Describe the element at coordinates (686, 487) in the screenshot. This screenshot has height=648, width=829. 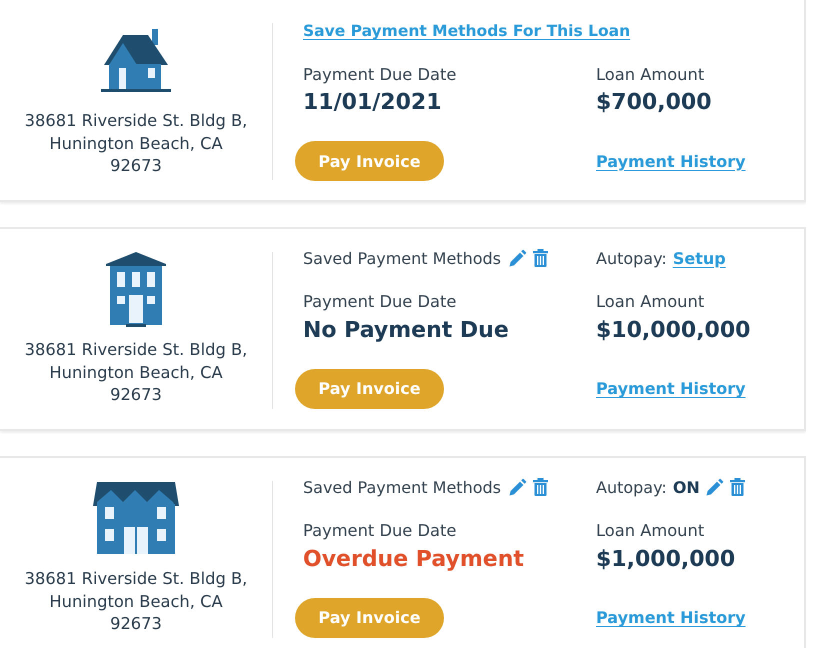
I see `autopay-status: ON` at that location.